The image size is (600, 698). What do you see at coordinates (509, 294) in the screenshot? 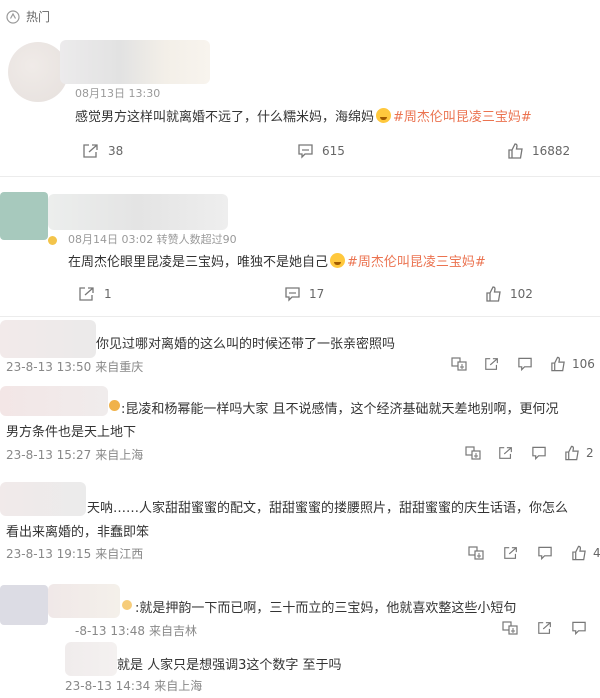
I see `like-button: 102` at bounding box center [509, 294].